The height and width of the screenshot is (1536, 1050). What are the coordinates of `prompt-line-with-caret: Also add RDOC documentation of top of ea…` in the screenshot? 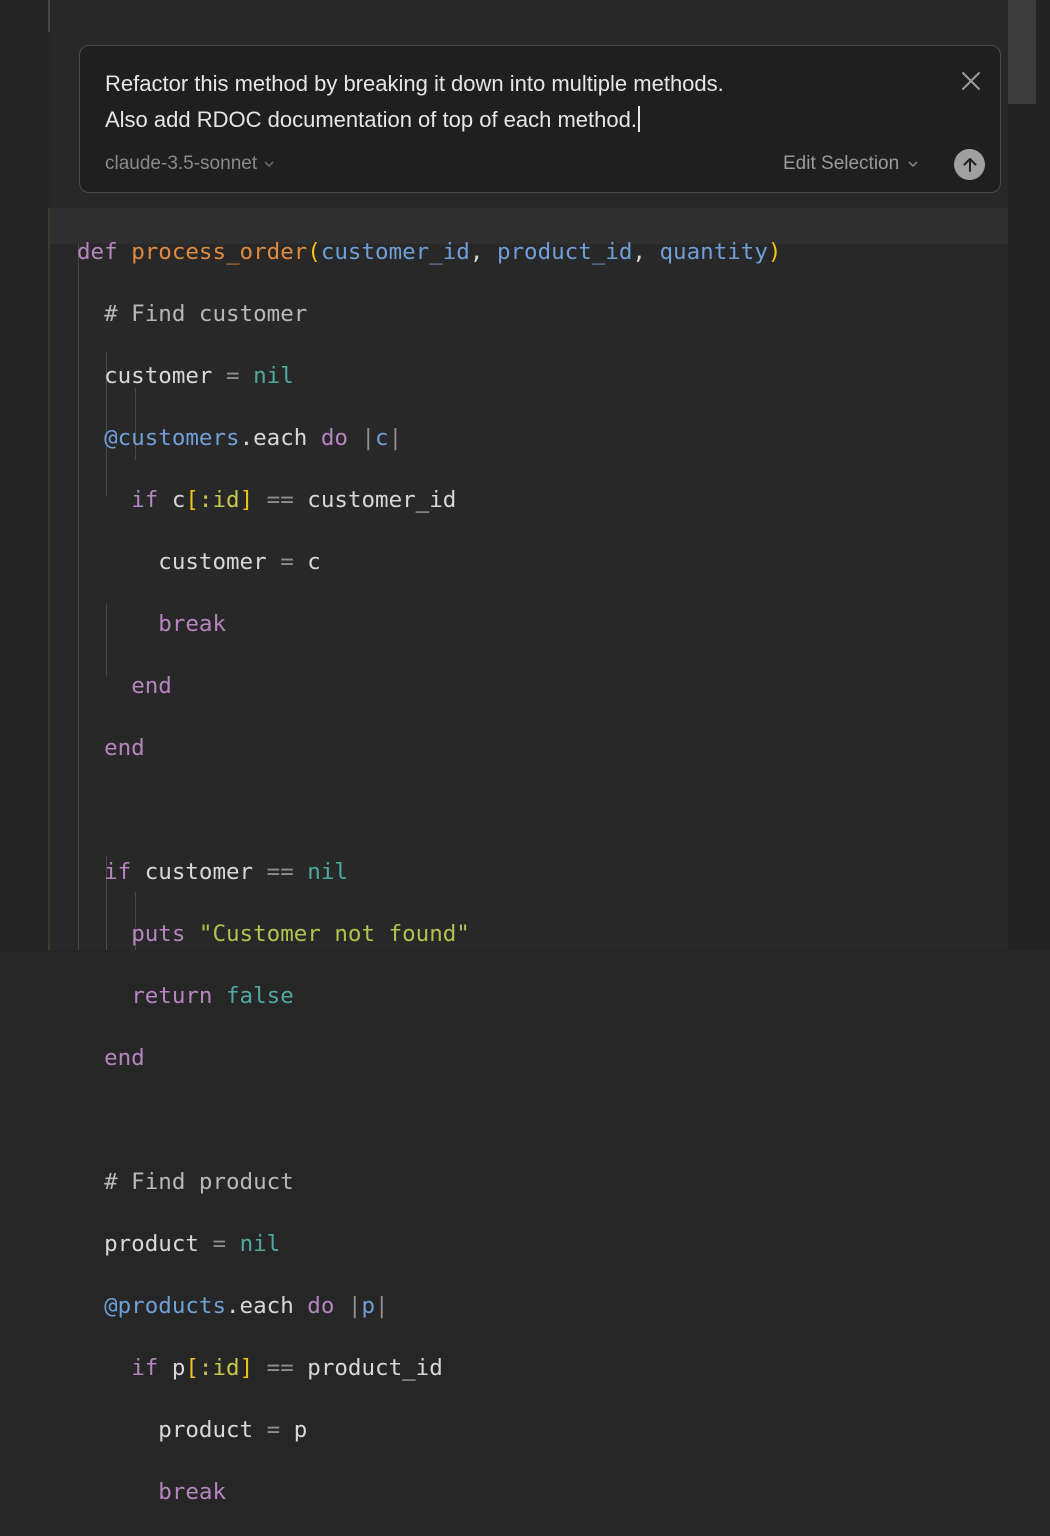 It's located at (515, 120).